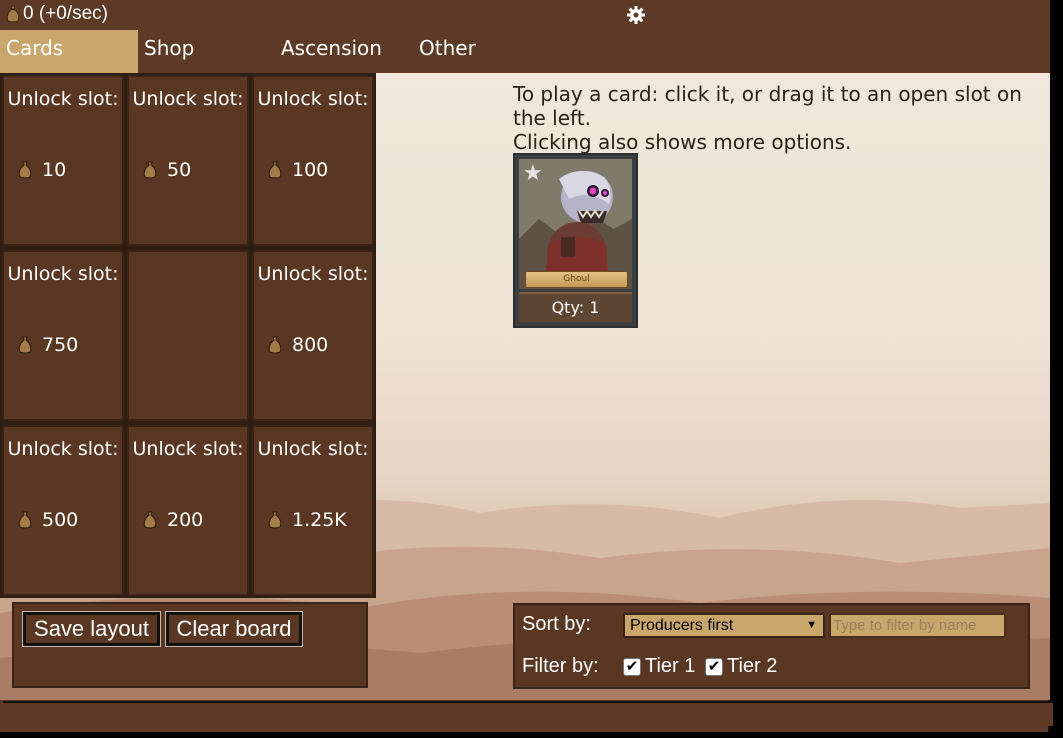 Image resolution: width=1063 pixels, height=738 pixels. Describe the element at coordinates (234, 629) in the screenshot. I see `clear-board-button: Clear board` at that location.